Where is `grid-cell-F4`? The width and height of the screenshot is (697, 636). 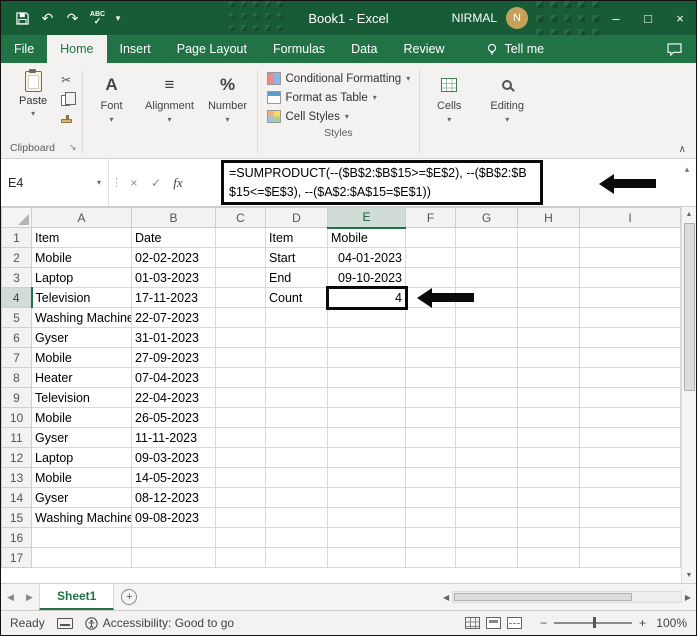
grid-cell-F4 is located at coordinates (430, 297).